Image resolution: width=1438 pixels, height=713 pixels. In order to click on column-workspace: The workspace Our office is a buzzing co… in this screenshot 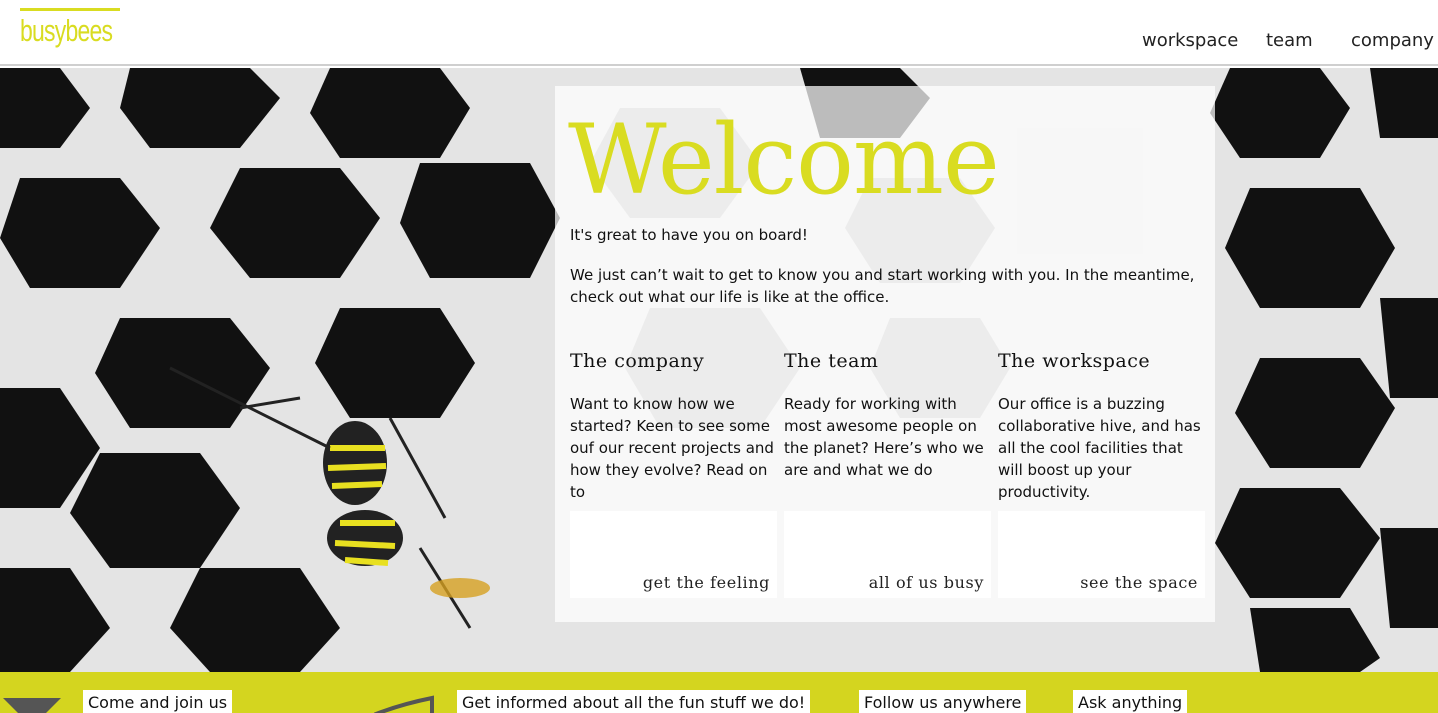, I will do `click(1101, 426)`.